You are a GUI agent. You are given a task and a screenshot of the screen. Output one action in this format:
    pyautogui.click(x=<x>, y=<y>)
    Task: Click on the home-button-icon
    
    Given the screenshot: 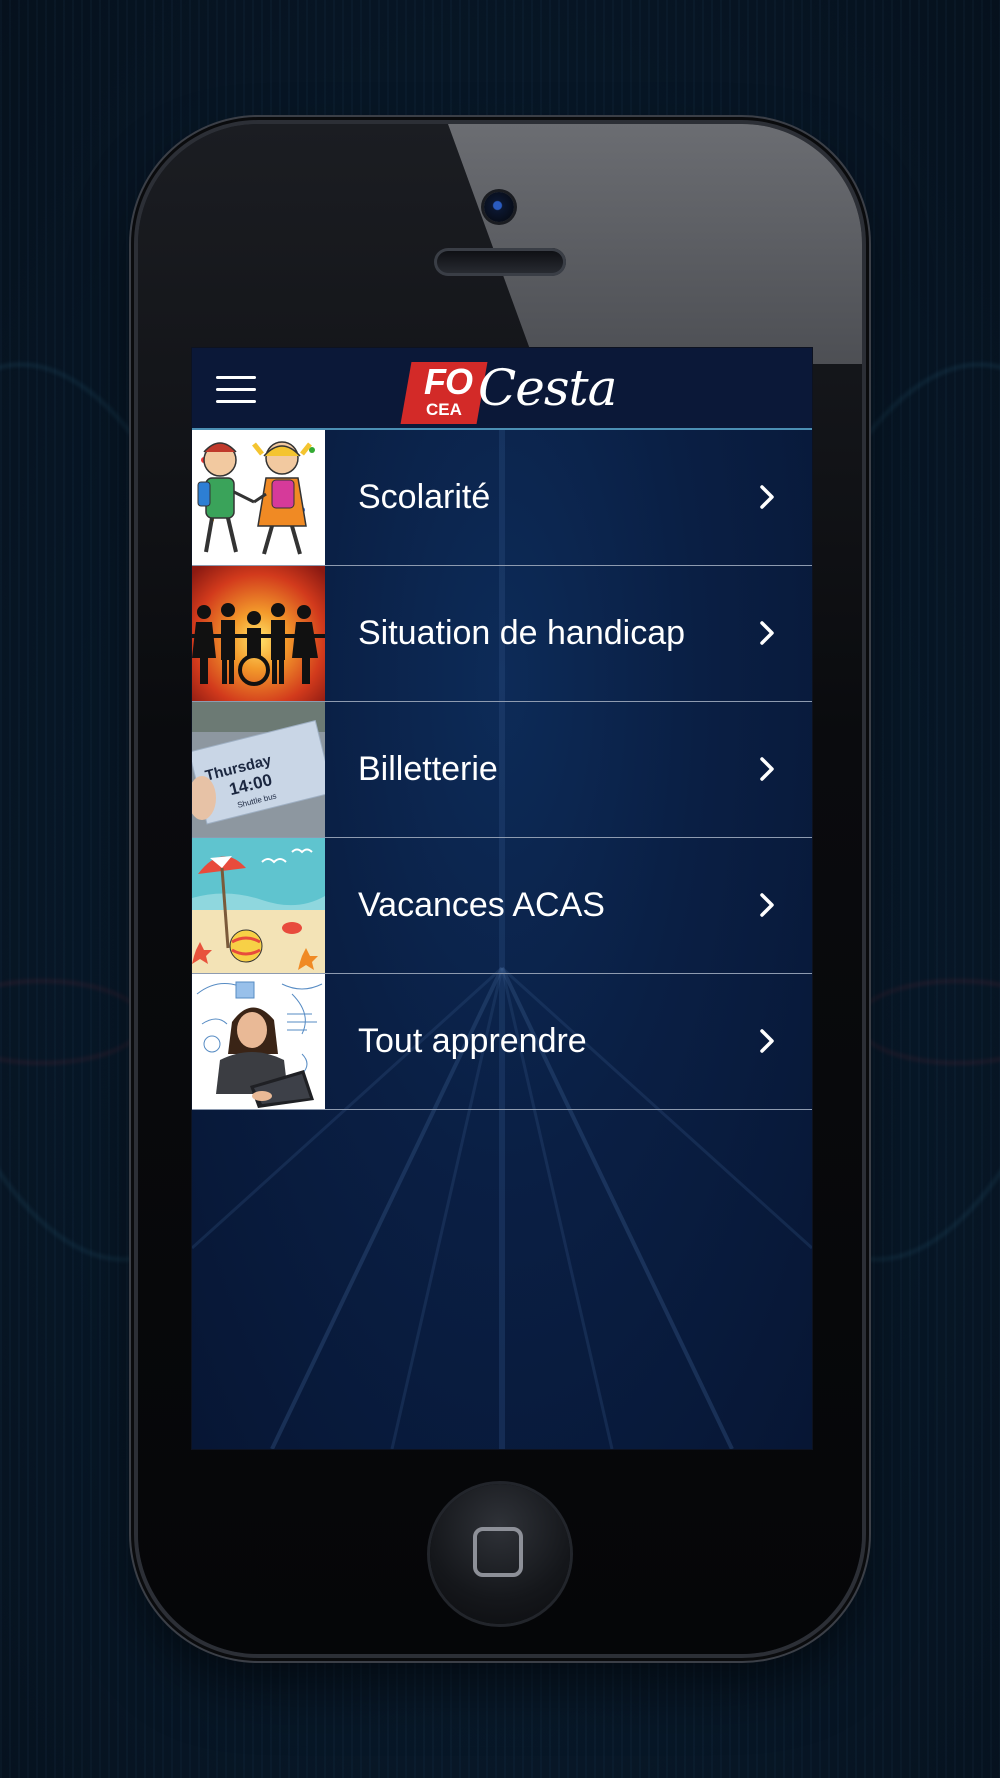 What is the action you would take?
    pyautogui.click(x=498, y=1552)
    